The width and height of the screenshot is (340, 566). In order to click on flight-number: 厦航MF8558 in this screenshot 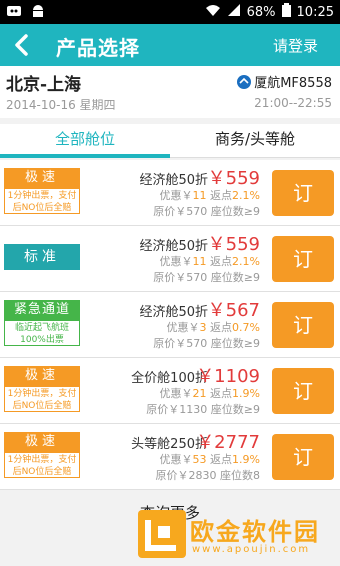, I will do `click(293, 83)`.